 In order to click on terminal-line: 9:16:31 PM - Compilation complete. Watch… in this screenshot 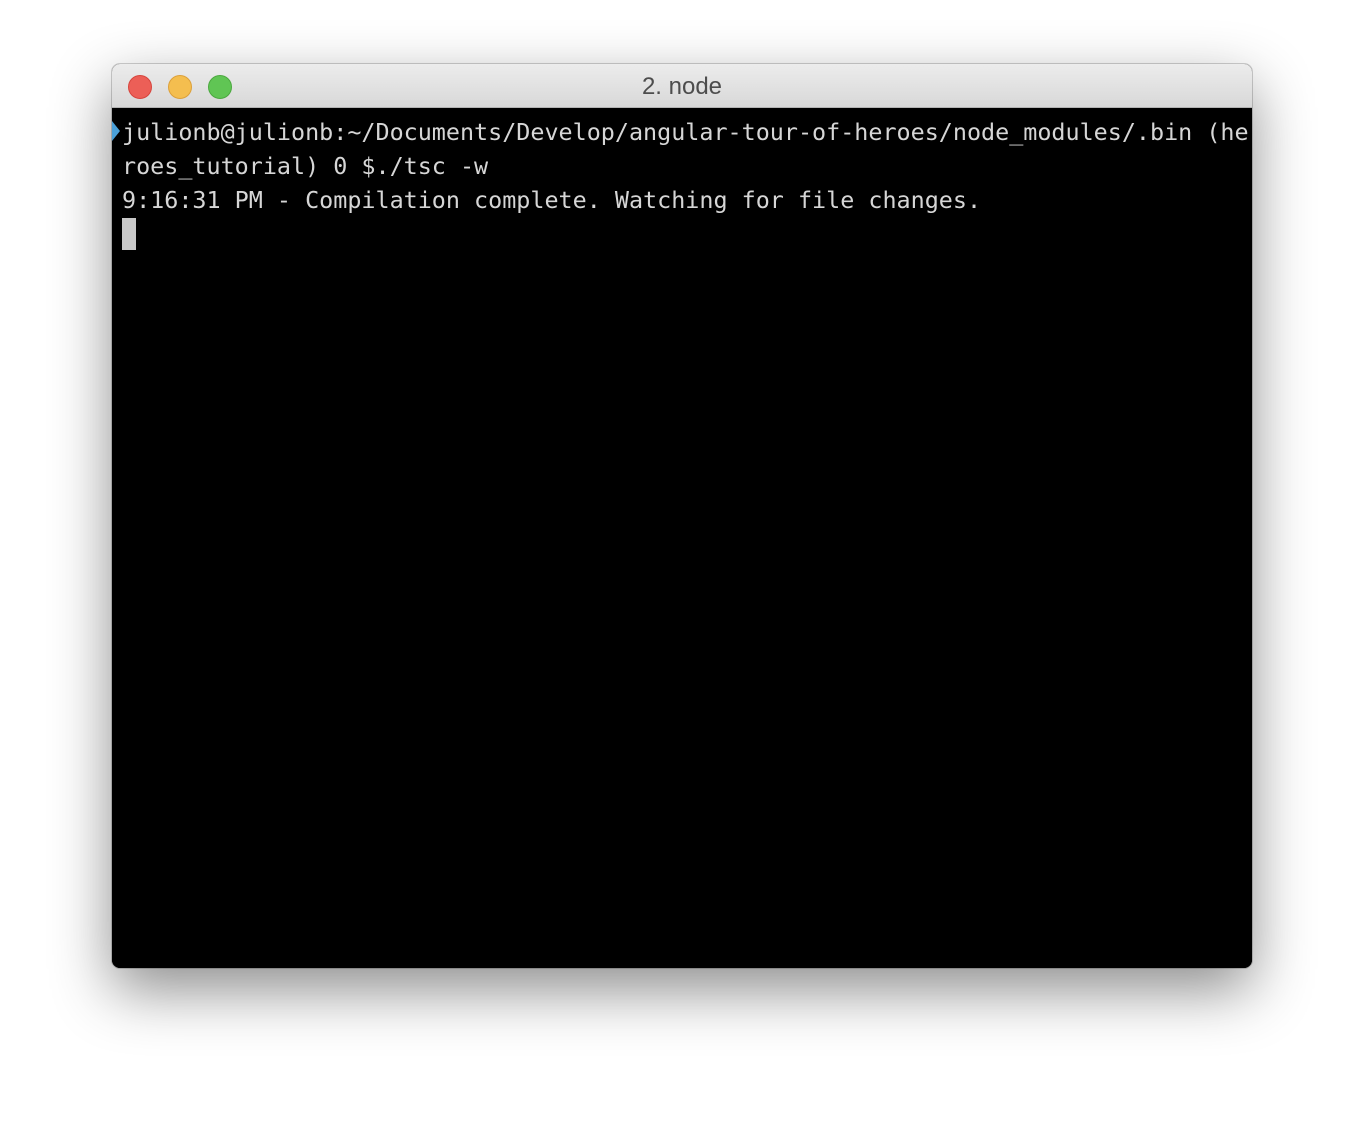, I will do `click(552, 200)`.